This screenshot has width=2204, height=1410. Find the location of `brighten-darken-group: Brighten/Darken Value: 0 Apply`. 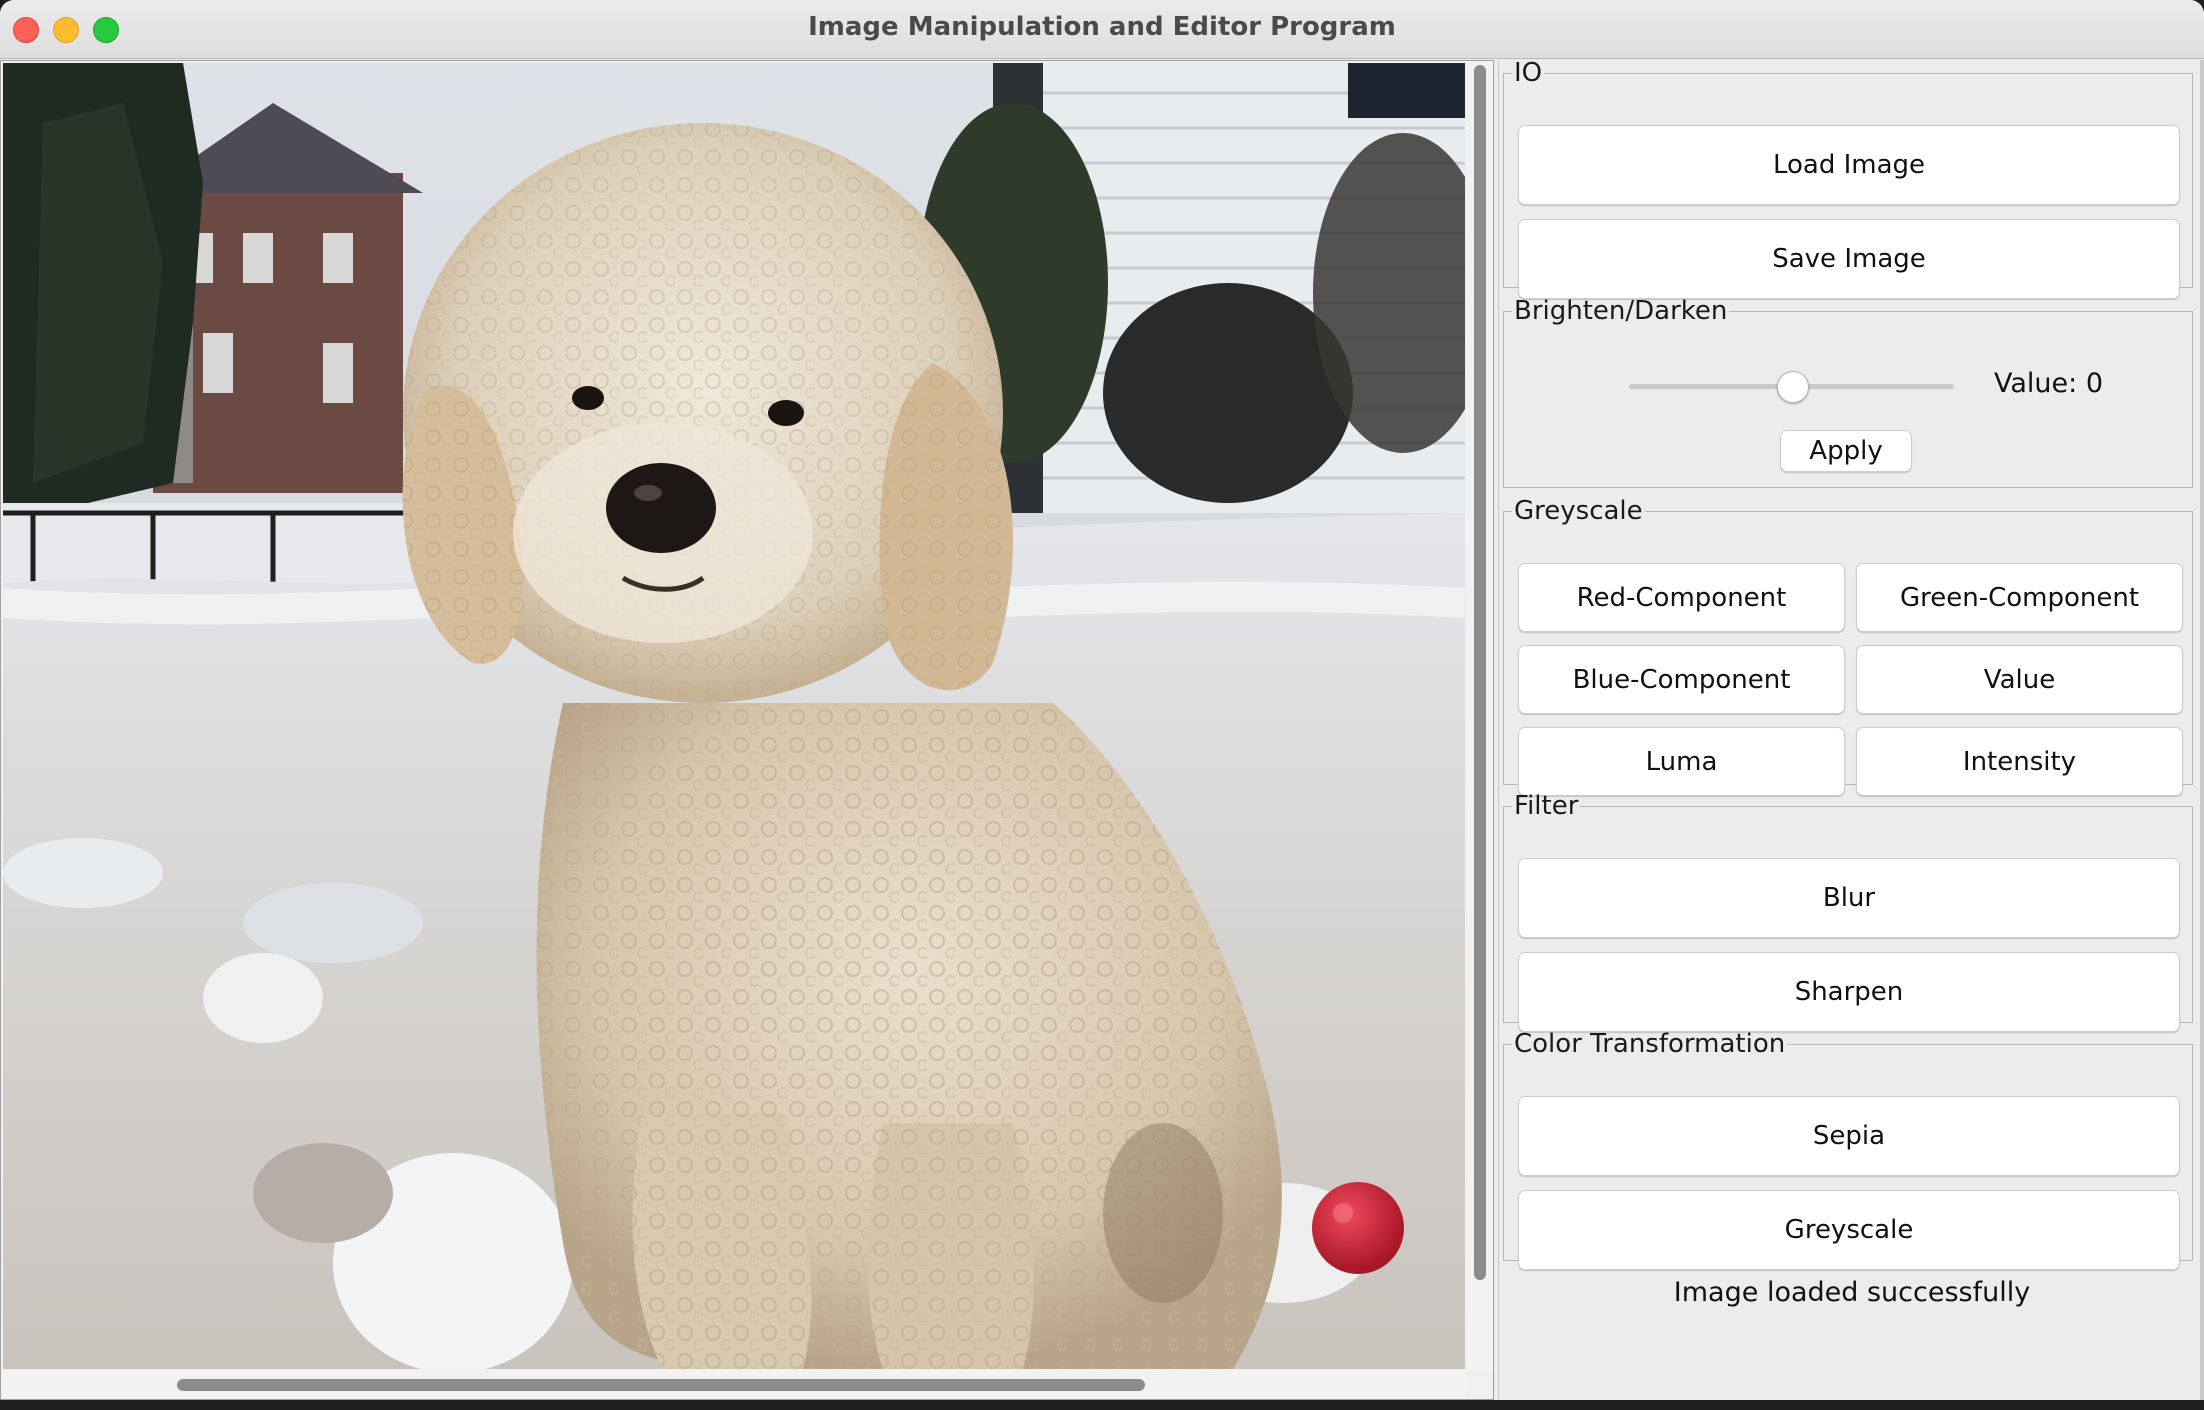

brighten-darken-group: Brighten/Darken Value: 0 Apply is located at coordinates (1848, 393).